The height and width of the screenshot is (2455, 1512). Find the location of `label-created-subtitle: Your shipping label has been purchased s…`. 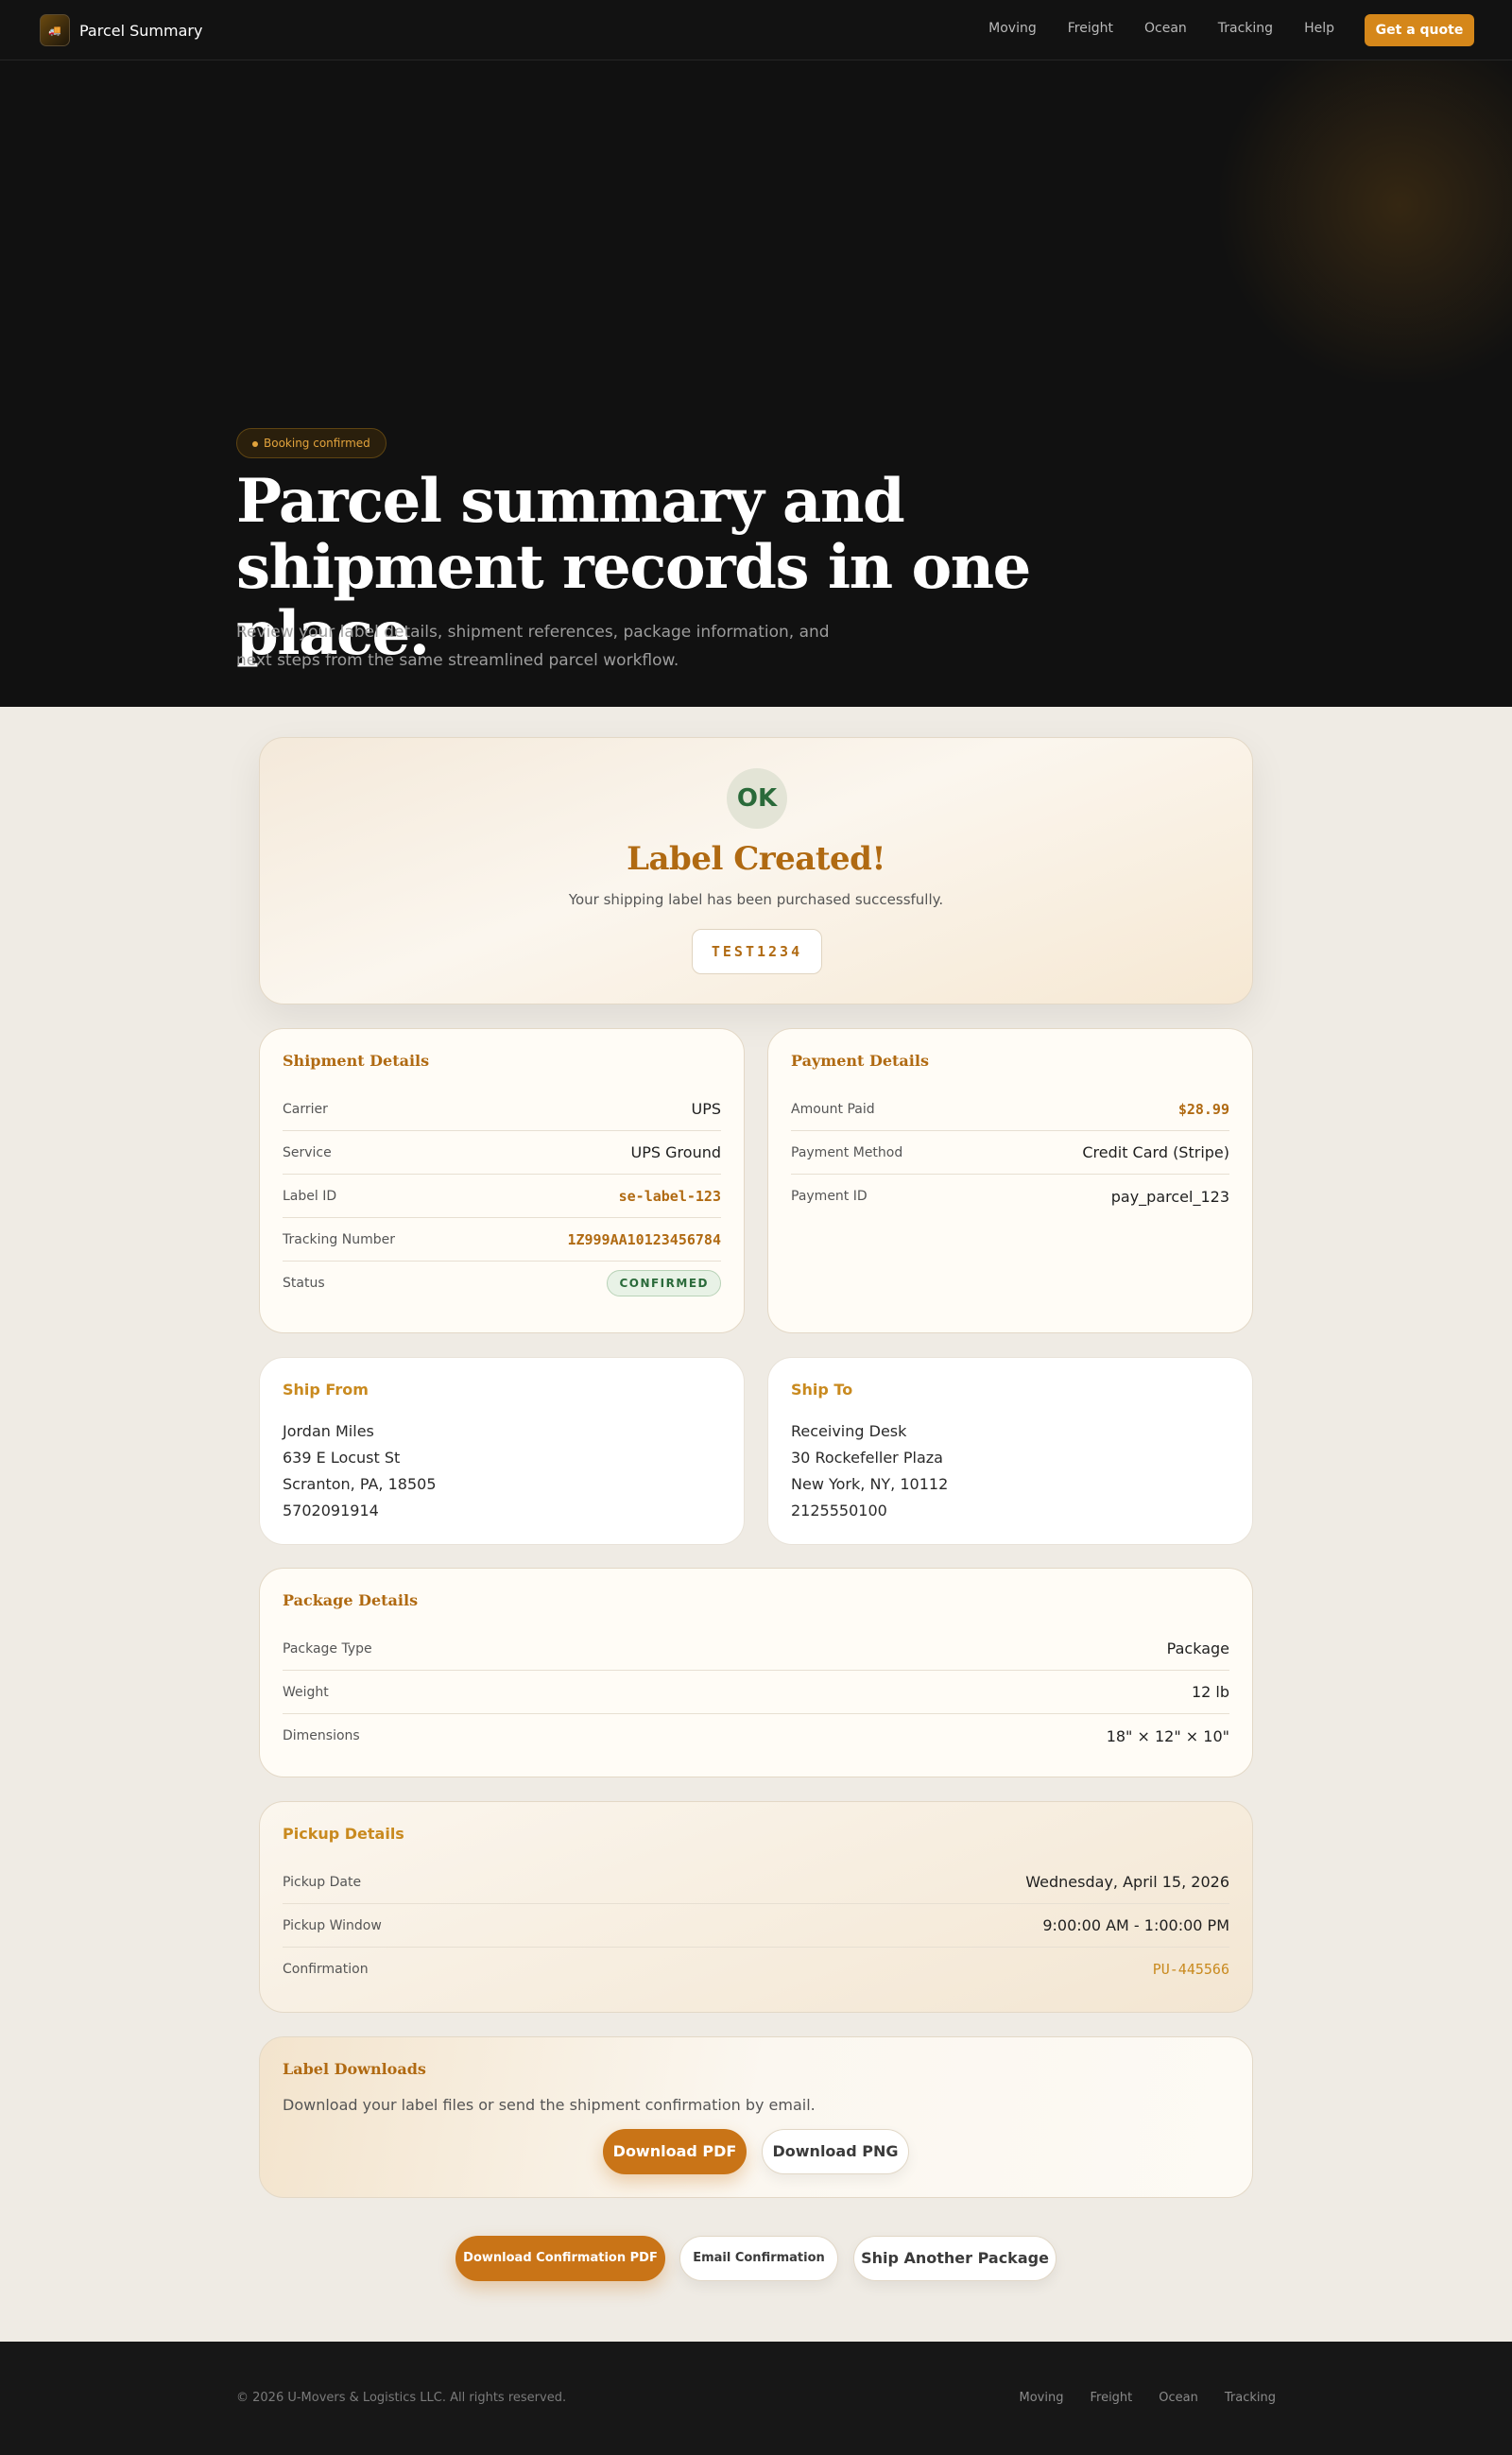

label-created-subtitle: Your shipping label has been purchased s… is located at coordinates (756, 899).